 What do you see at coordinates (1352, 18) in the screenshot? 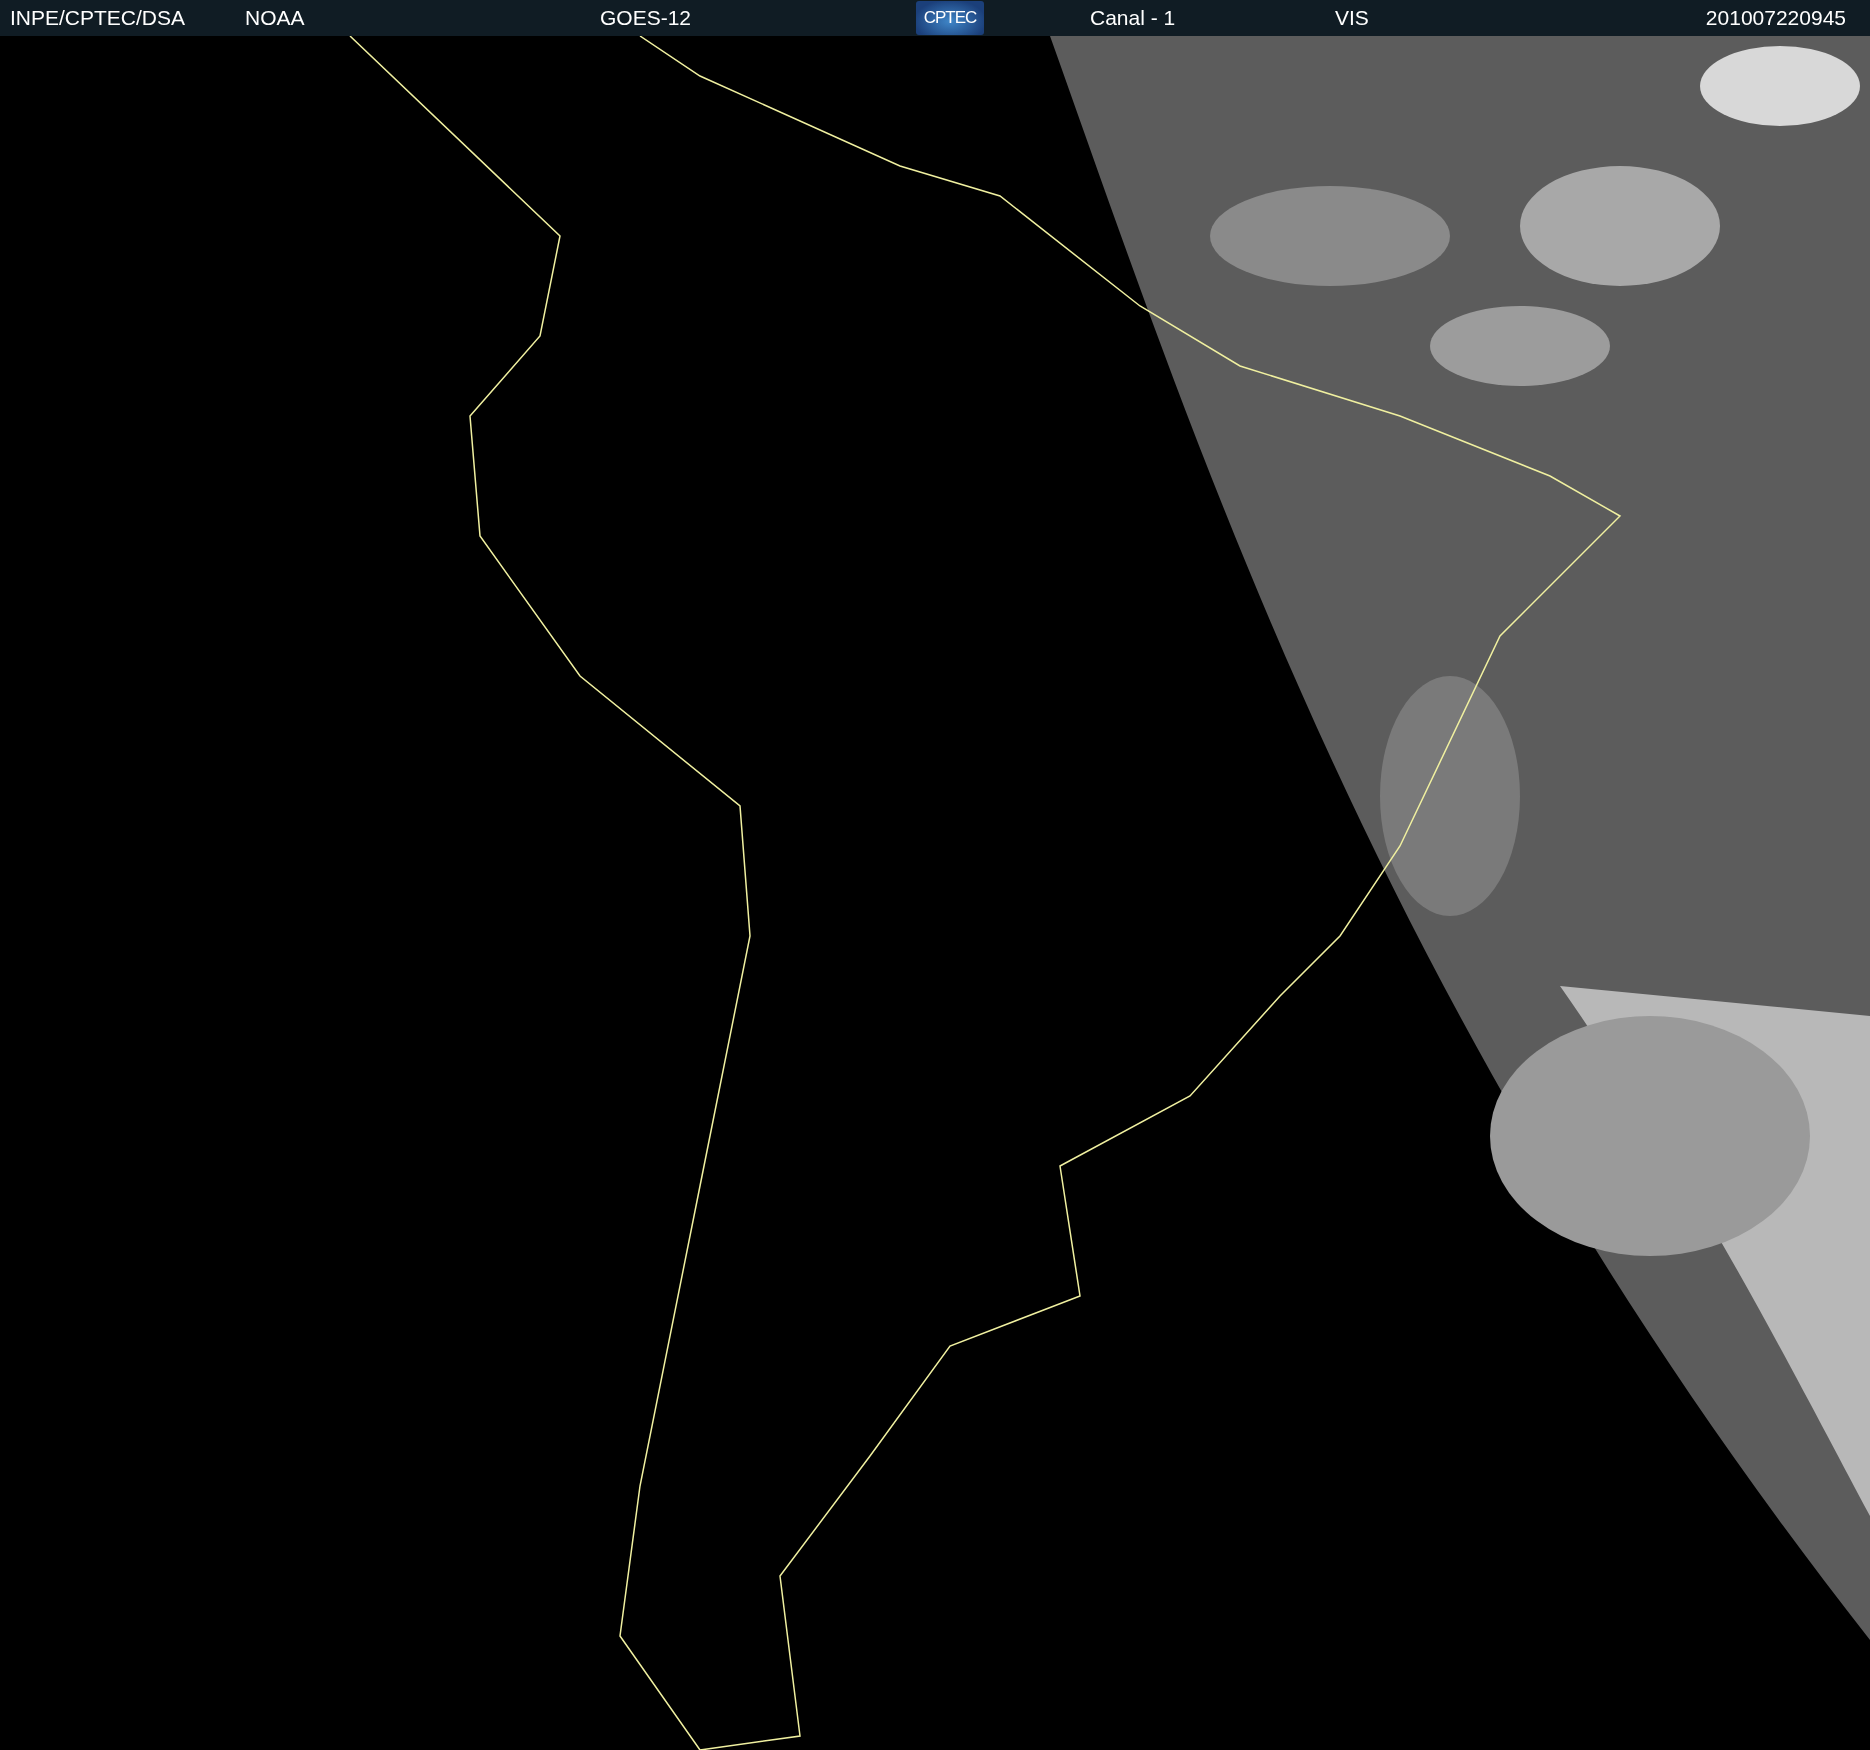
I see `header-text: VIS` at bounding box center [1352, 18].